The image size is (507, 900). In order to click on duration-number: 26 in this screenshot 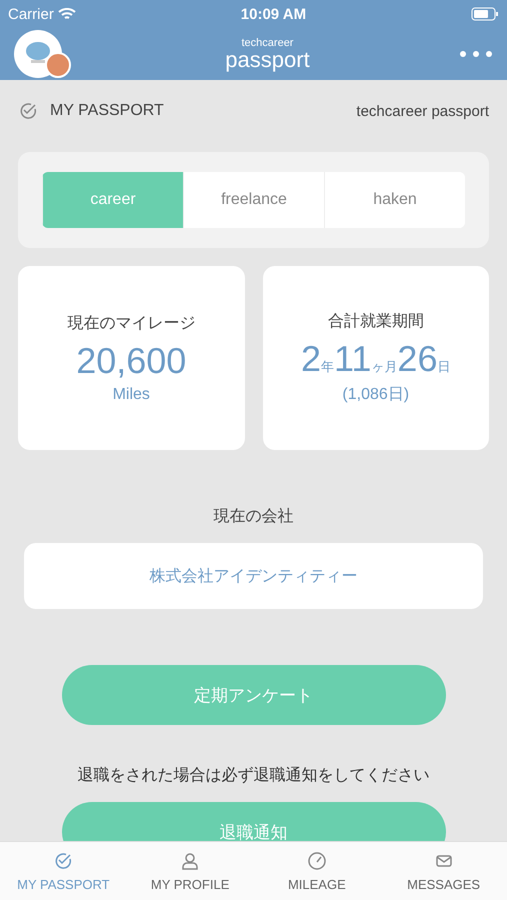, I will do `click(417, 359)`.